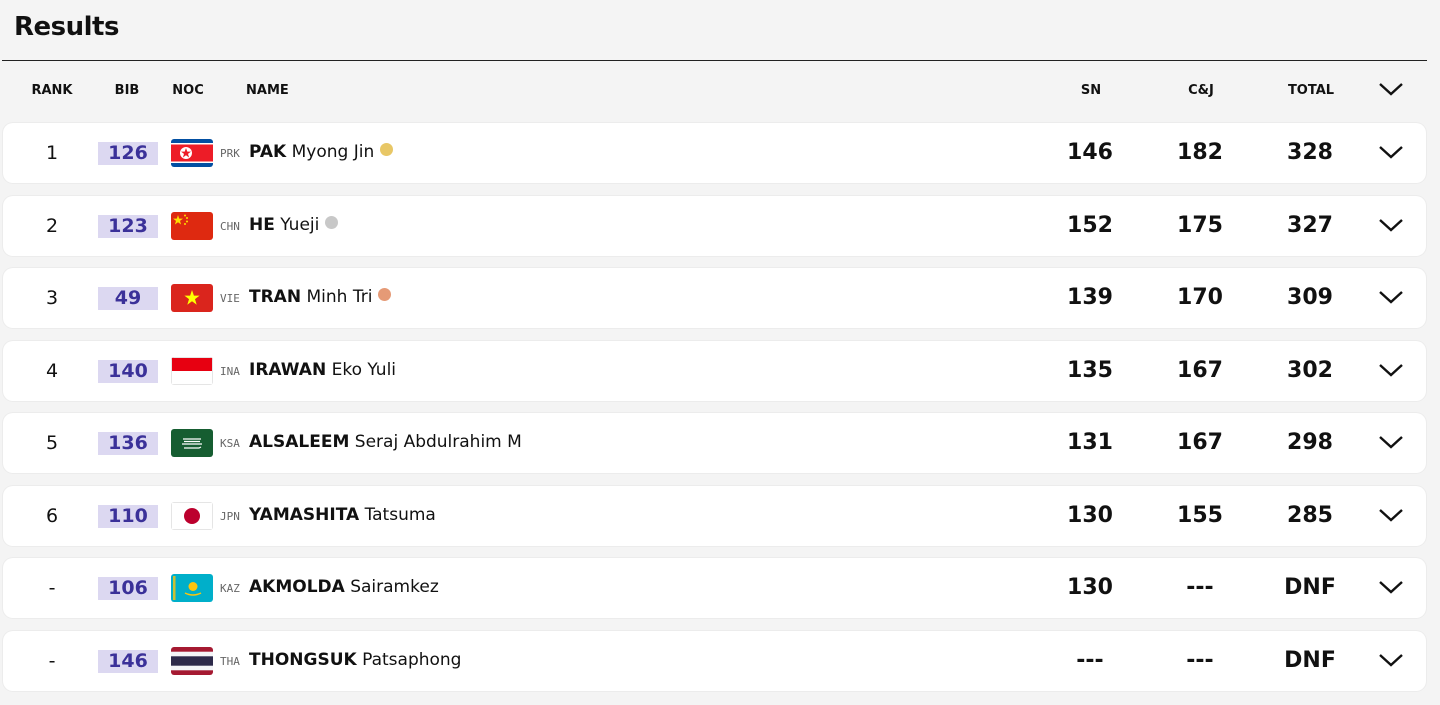 The image size is (1440, 705). Describe the element at coordinates (1090, 370) in the screenshot. I see `snatch-value: 135` at that location.